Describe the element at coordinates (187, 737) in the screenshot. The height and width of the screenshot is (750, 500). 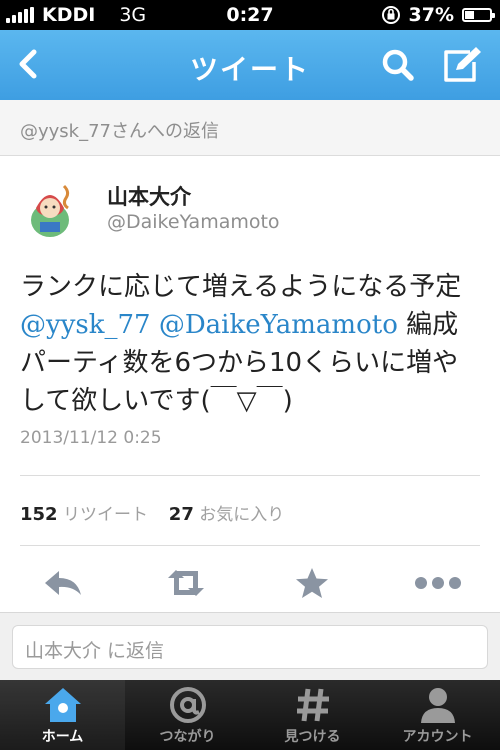
I see `tab-connect-label: つながり` at that location.